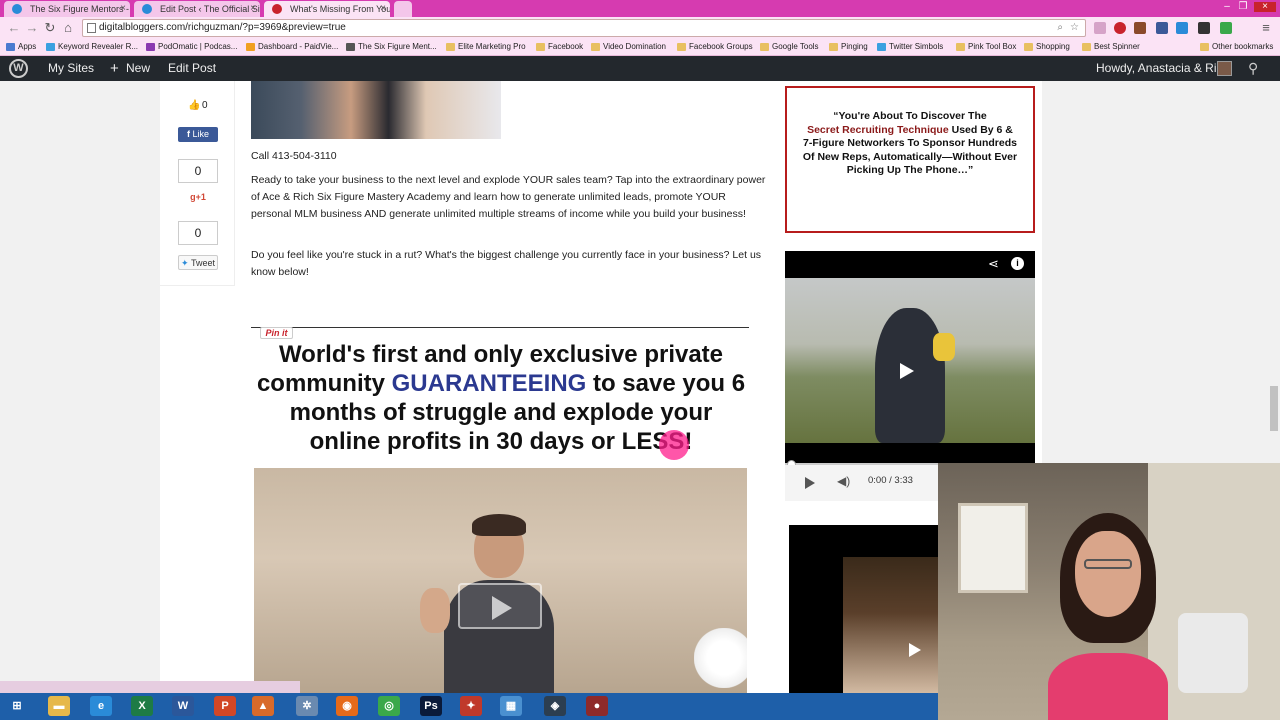  I want to click on volume-icon: ◀), so click(843, 481).